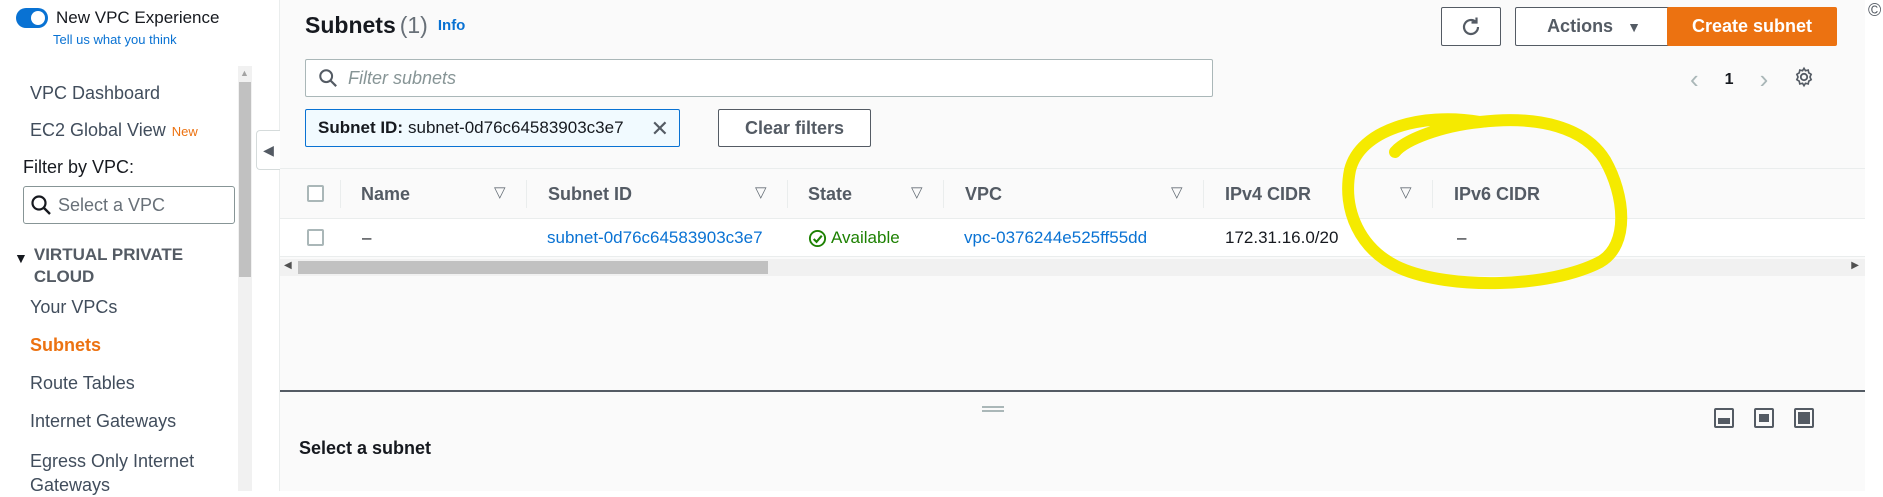 The height and width of the screenshot is (497, 1883). I want to click on page-title: Subnets (1) Info, so click(385, 25).